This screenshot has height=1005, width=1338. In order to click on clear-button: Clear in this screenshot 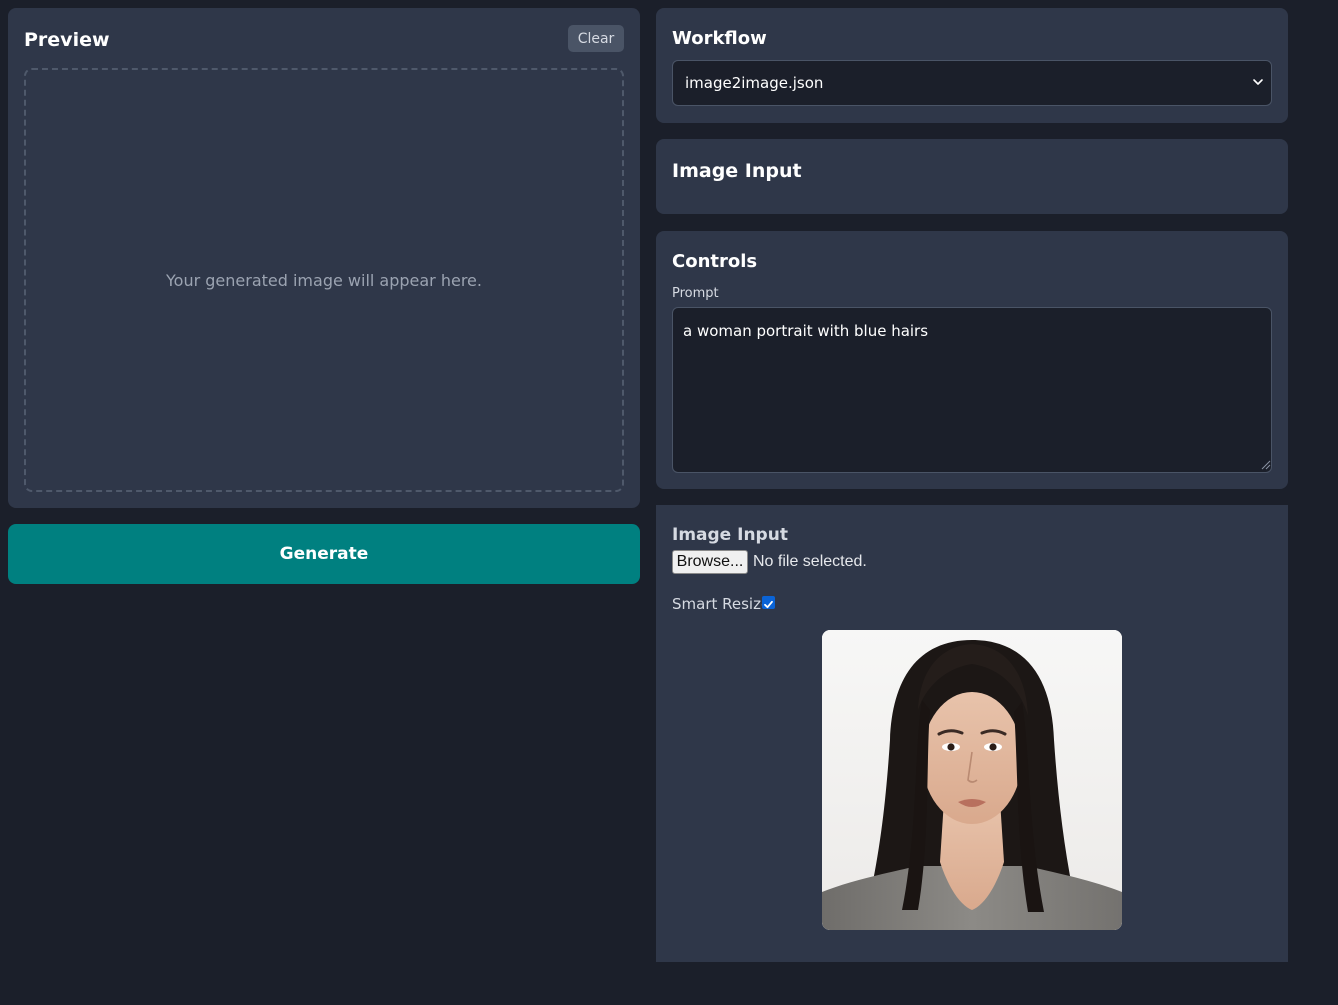, I will do `click(596, 38)`.